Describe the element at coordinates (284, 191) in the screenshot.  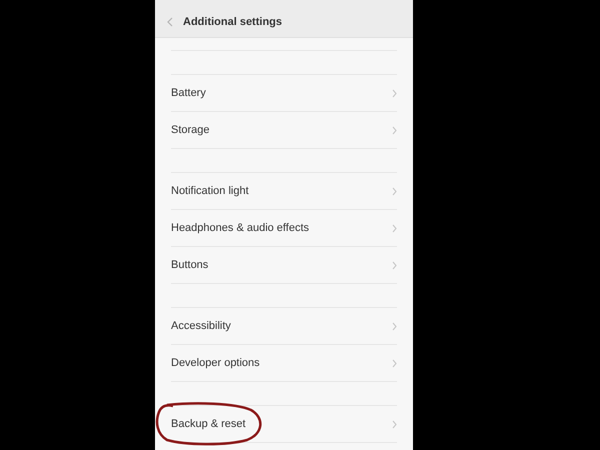
I see `settings-item: Notification light` at that location.